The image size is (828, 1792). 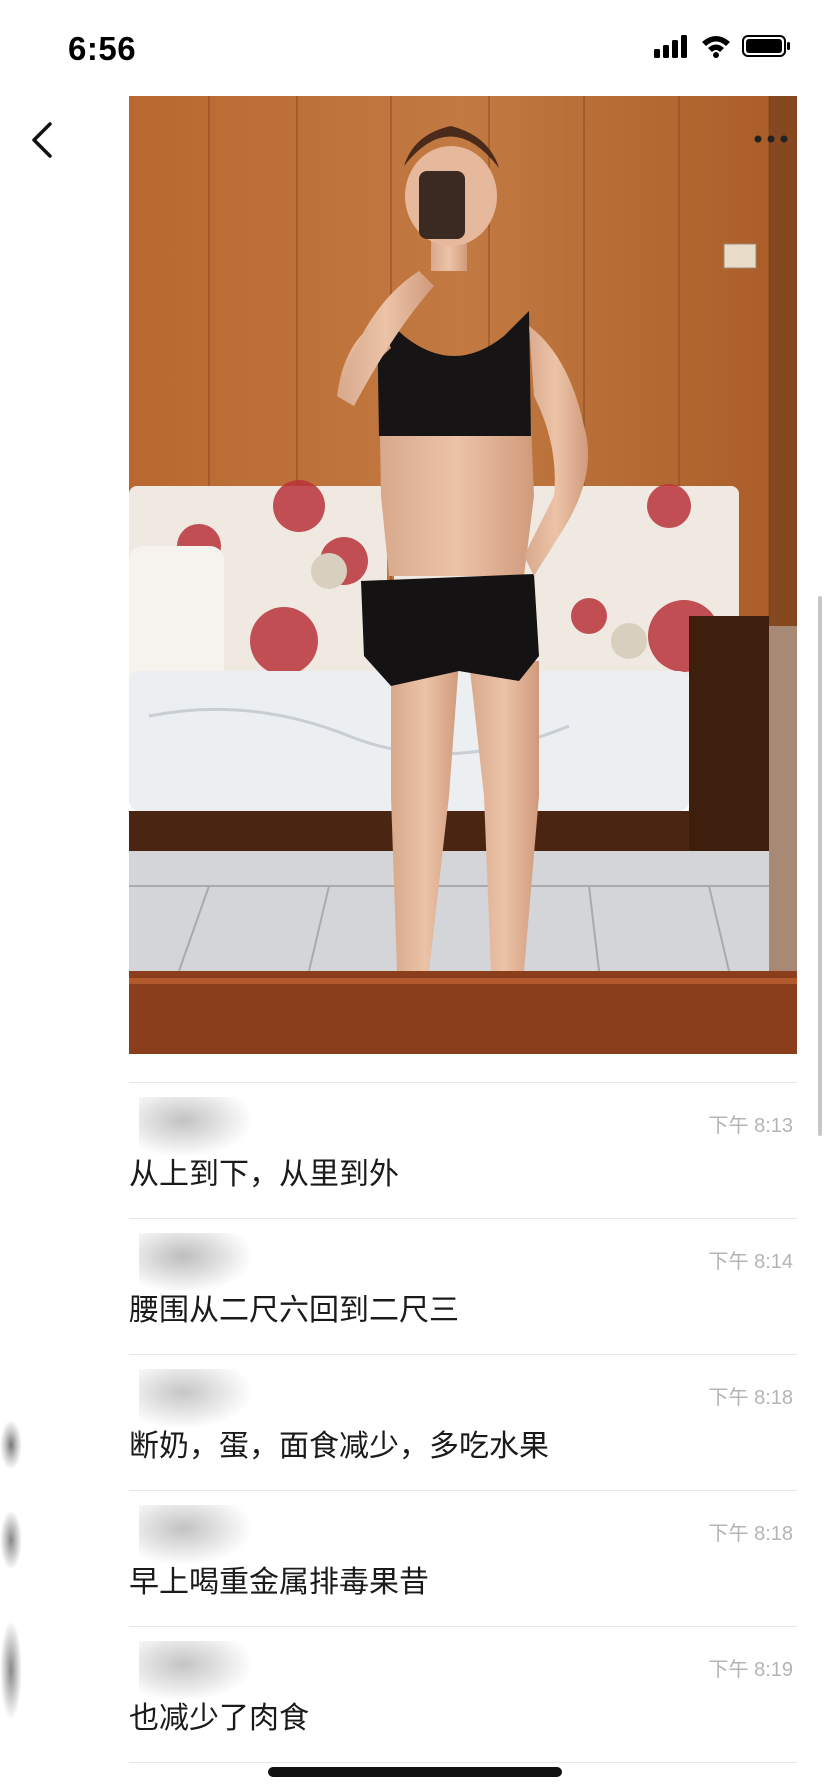 I want to click on message-time: 下午 8:14, so click(x=750, y=1262).